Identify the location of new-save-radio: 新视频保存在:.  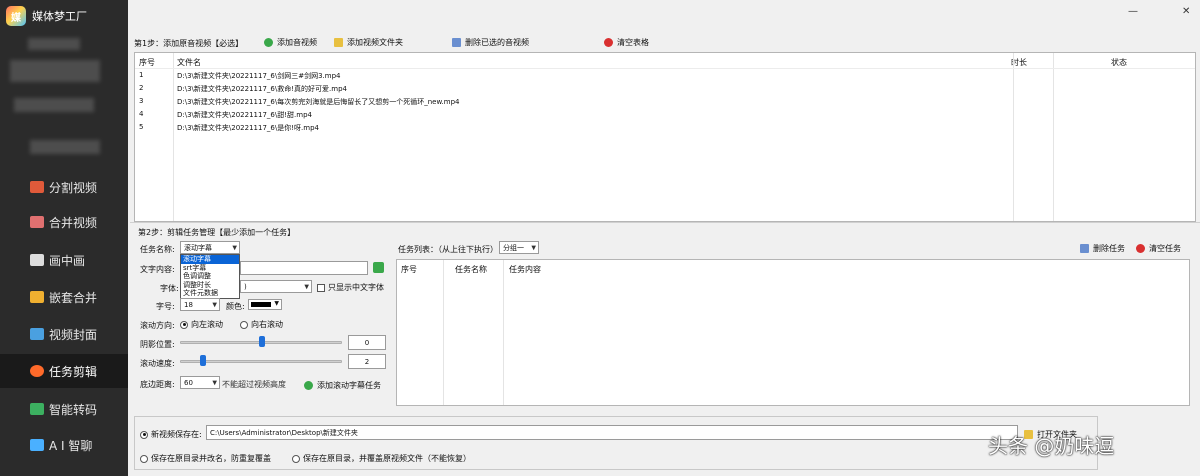
(171, 434).